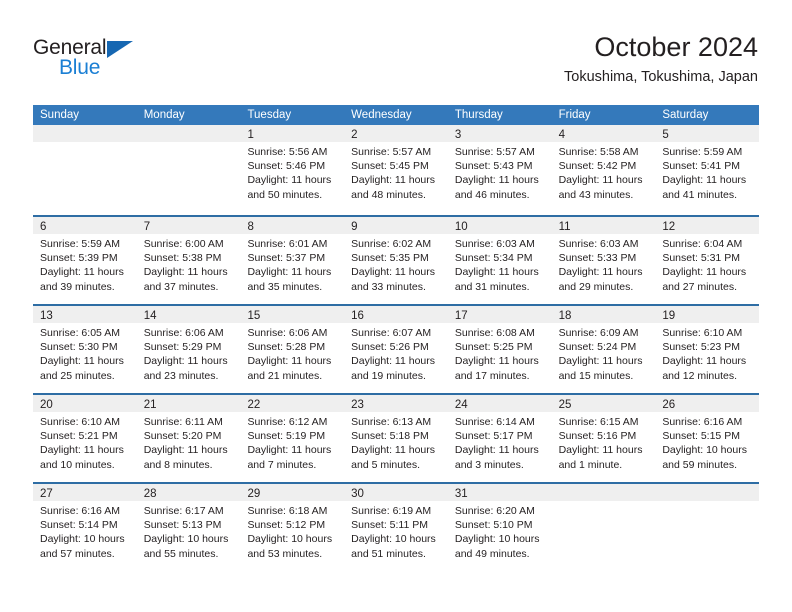 Image resolution: width=792 pixels, height=612 pixels. I want to click on day-number: 4, so click(561, 135).